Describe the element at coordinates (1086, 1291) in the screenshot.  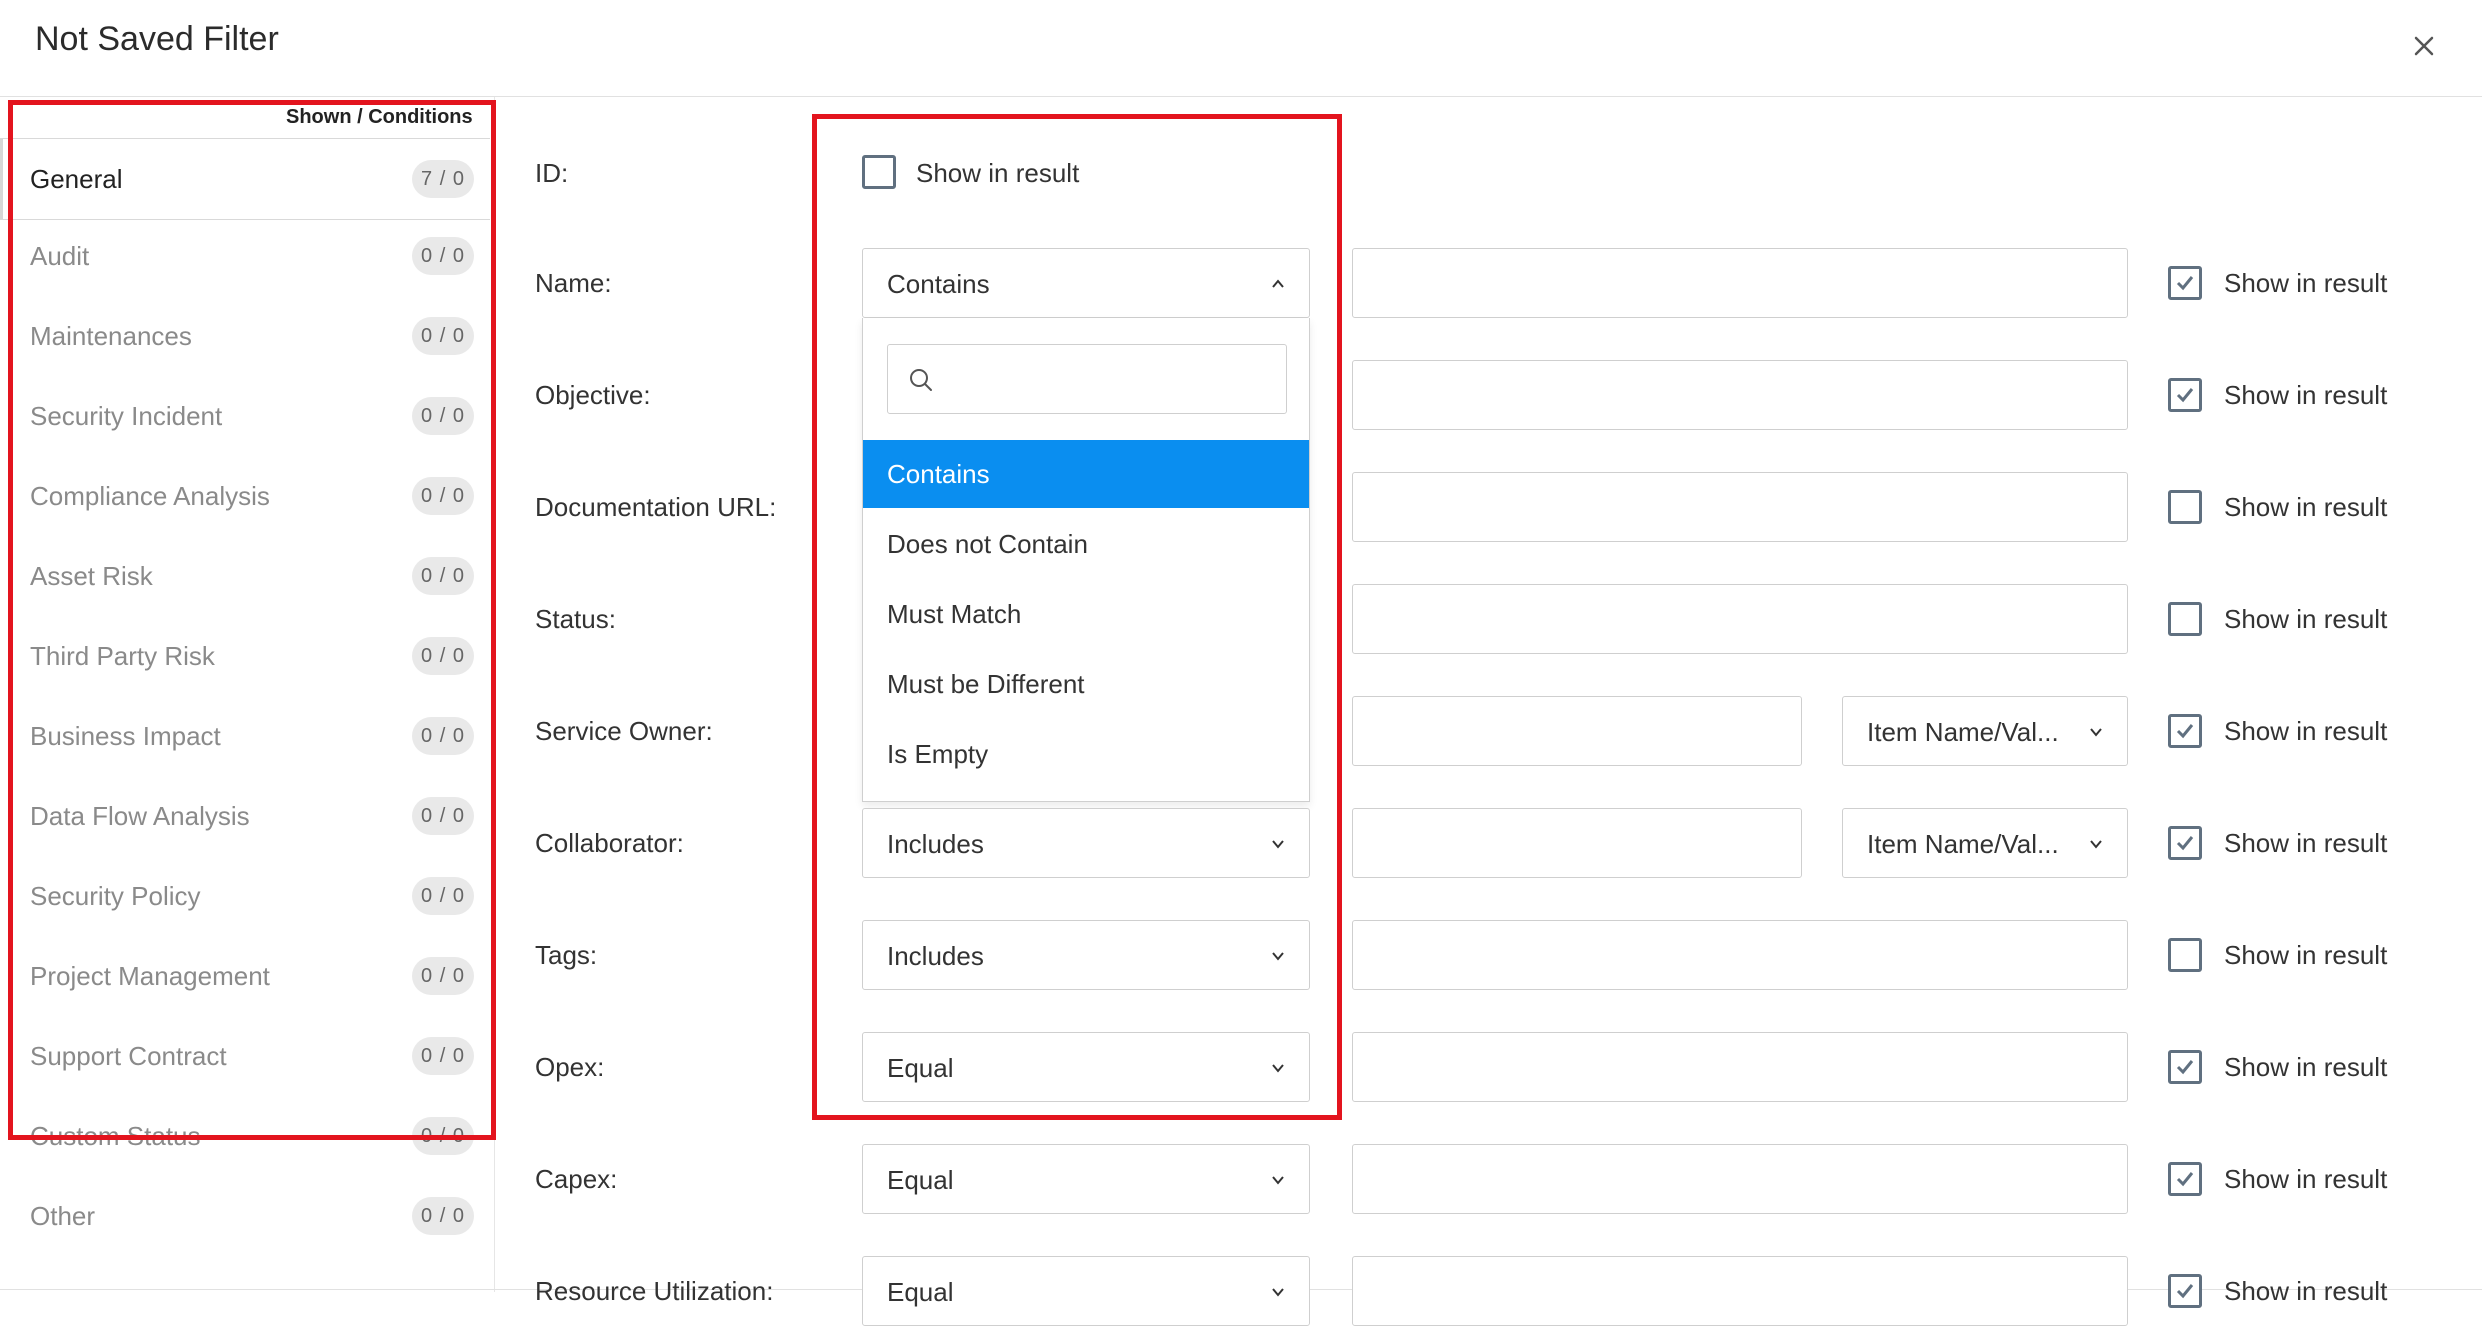
I see `resource-utilization-operator-select: Equal` at that location.